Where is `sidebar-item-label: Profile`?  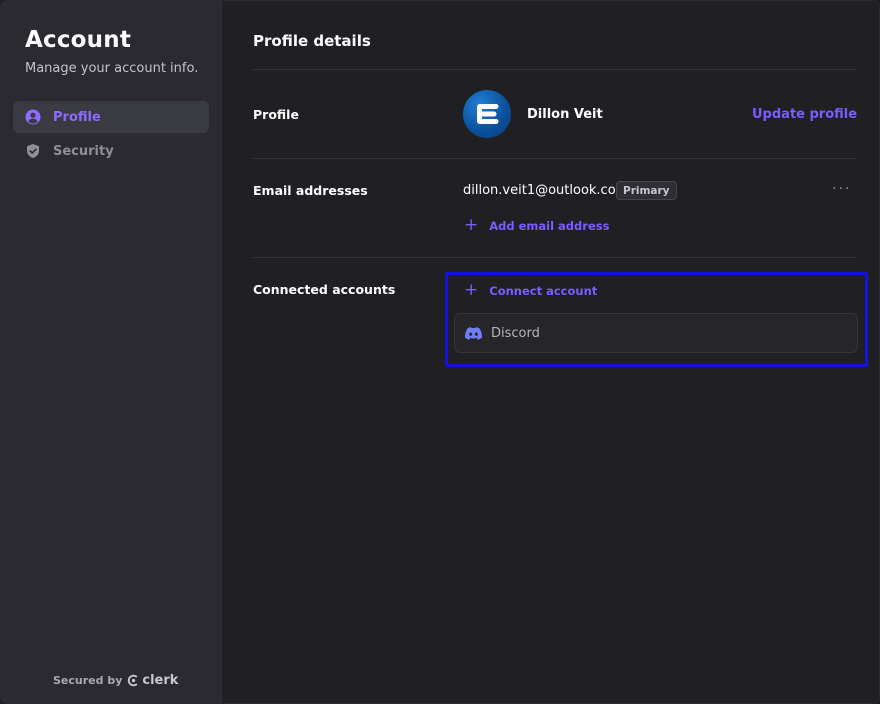
sidebar-item-label: Profile is located at coordinates (77, 117).